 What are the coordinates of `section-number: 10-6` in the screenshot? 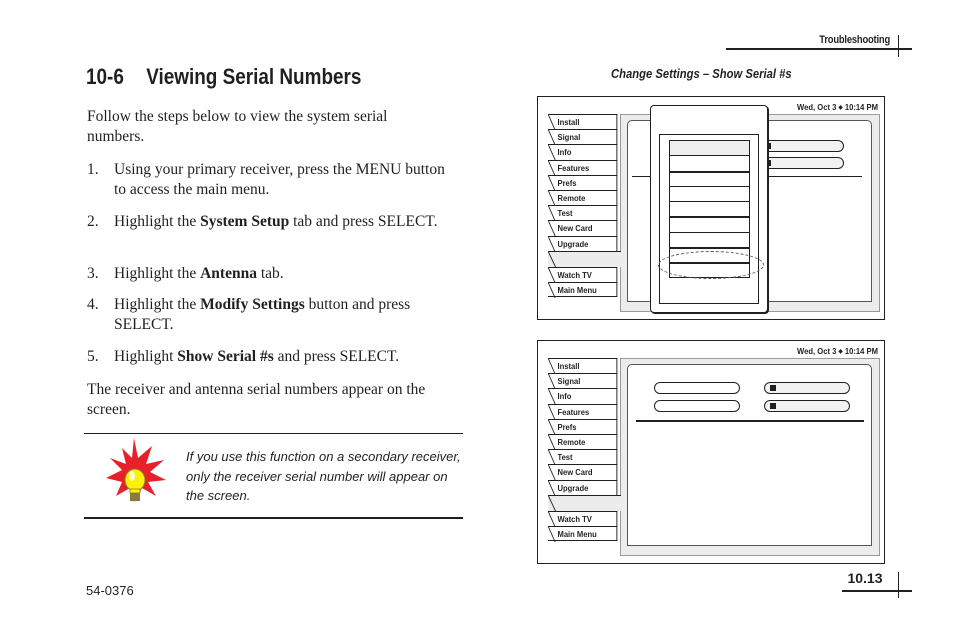 It's located at (105, 76).